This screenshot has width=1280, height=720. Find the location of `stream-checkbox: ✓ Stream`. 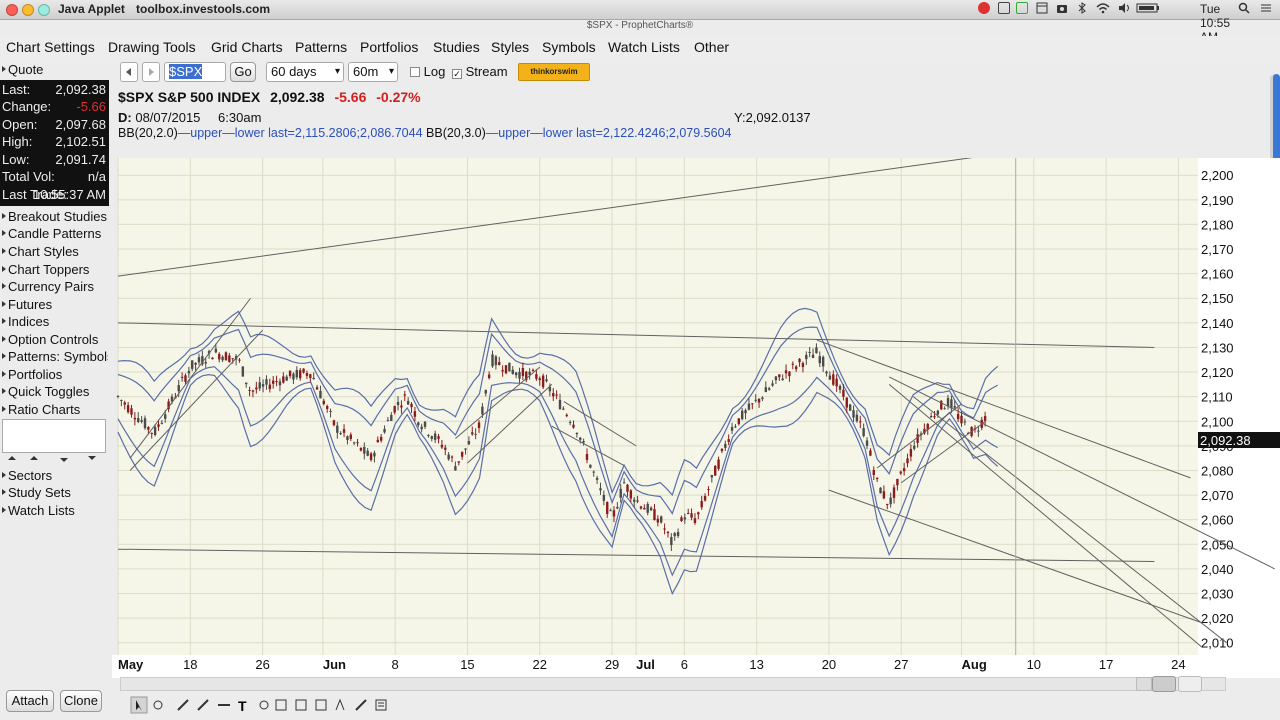

stream-checkbox: ✓ Stream is located at coordinates (480, 71).